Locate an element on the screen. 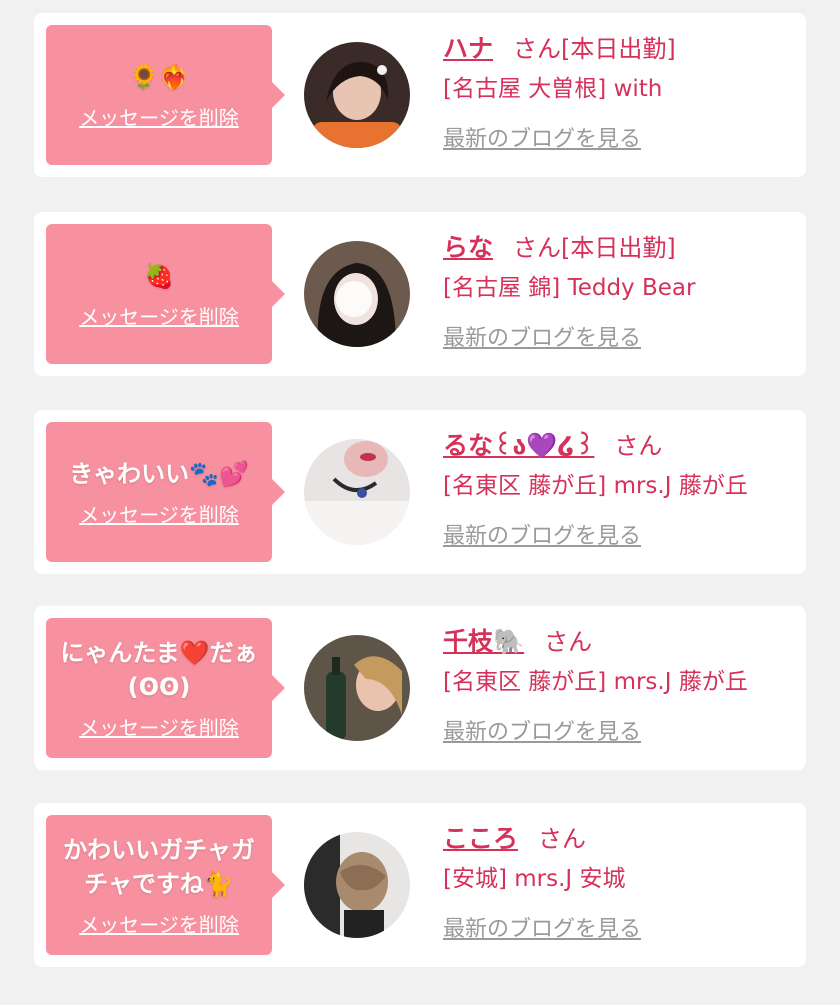 This screenshot has height=1005, width=840. message-text: 🍓 is located at coordinates (159, 275).